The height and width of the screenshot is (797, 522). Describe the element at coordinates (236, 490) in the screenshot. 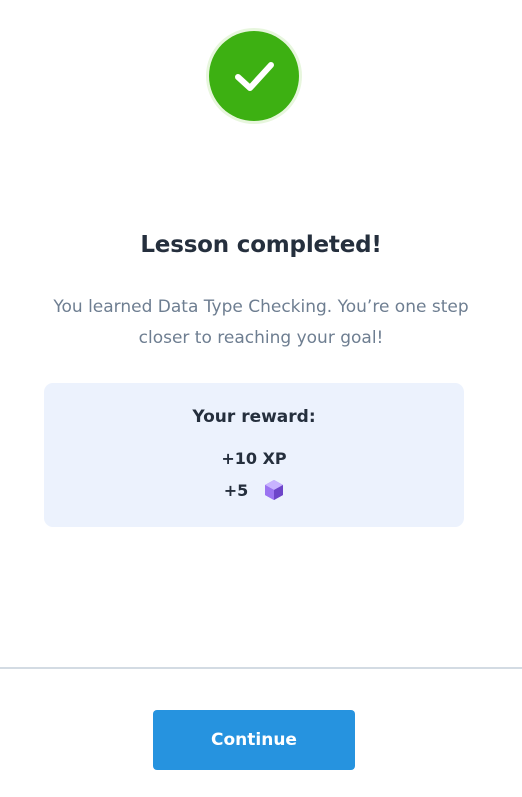

I see `reward-gems-amount: +5` at that location.